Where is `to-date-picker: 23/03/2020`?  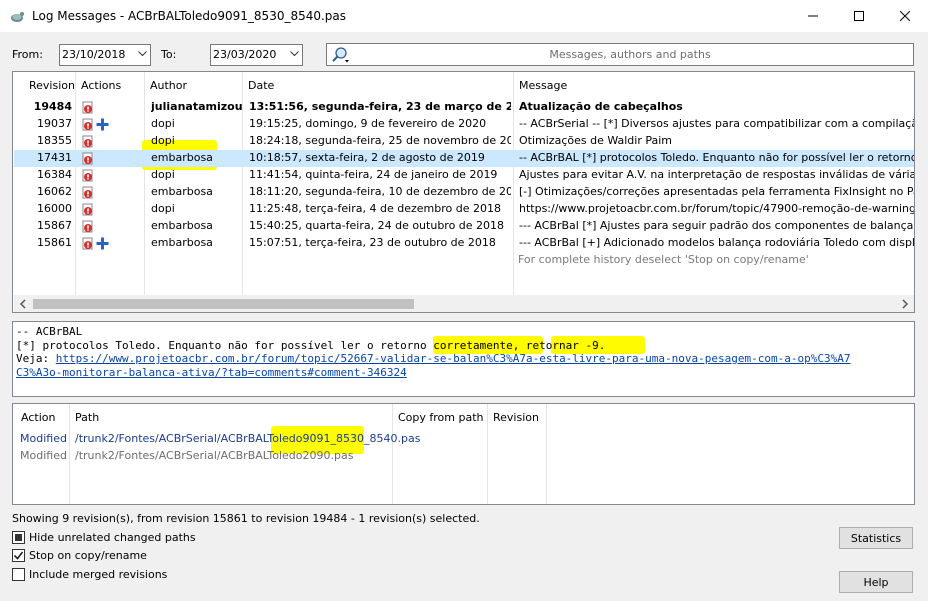
to-date-picker: 23/03/2020 is located at coordinates (256, 55).